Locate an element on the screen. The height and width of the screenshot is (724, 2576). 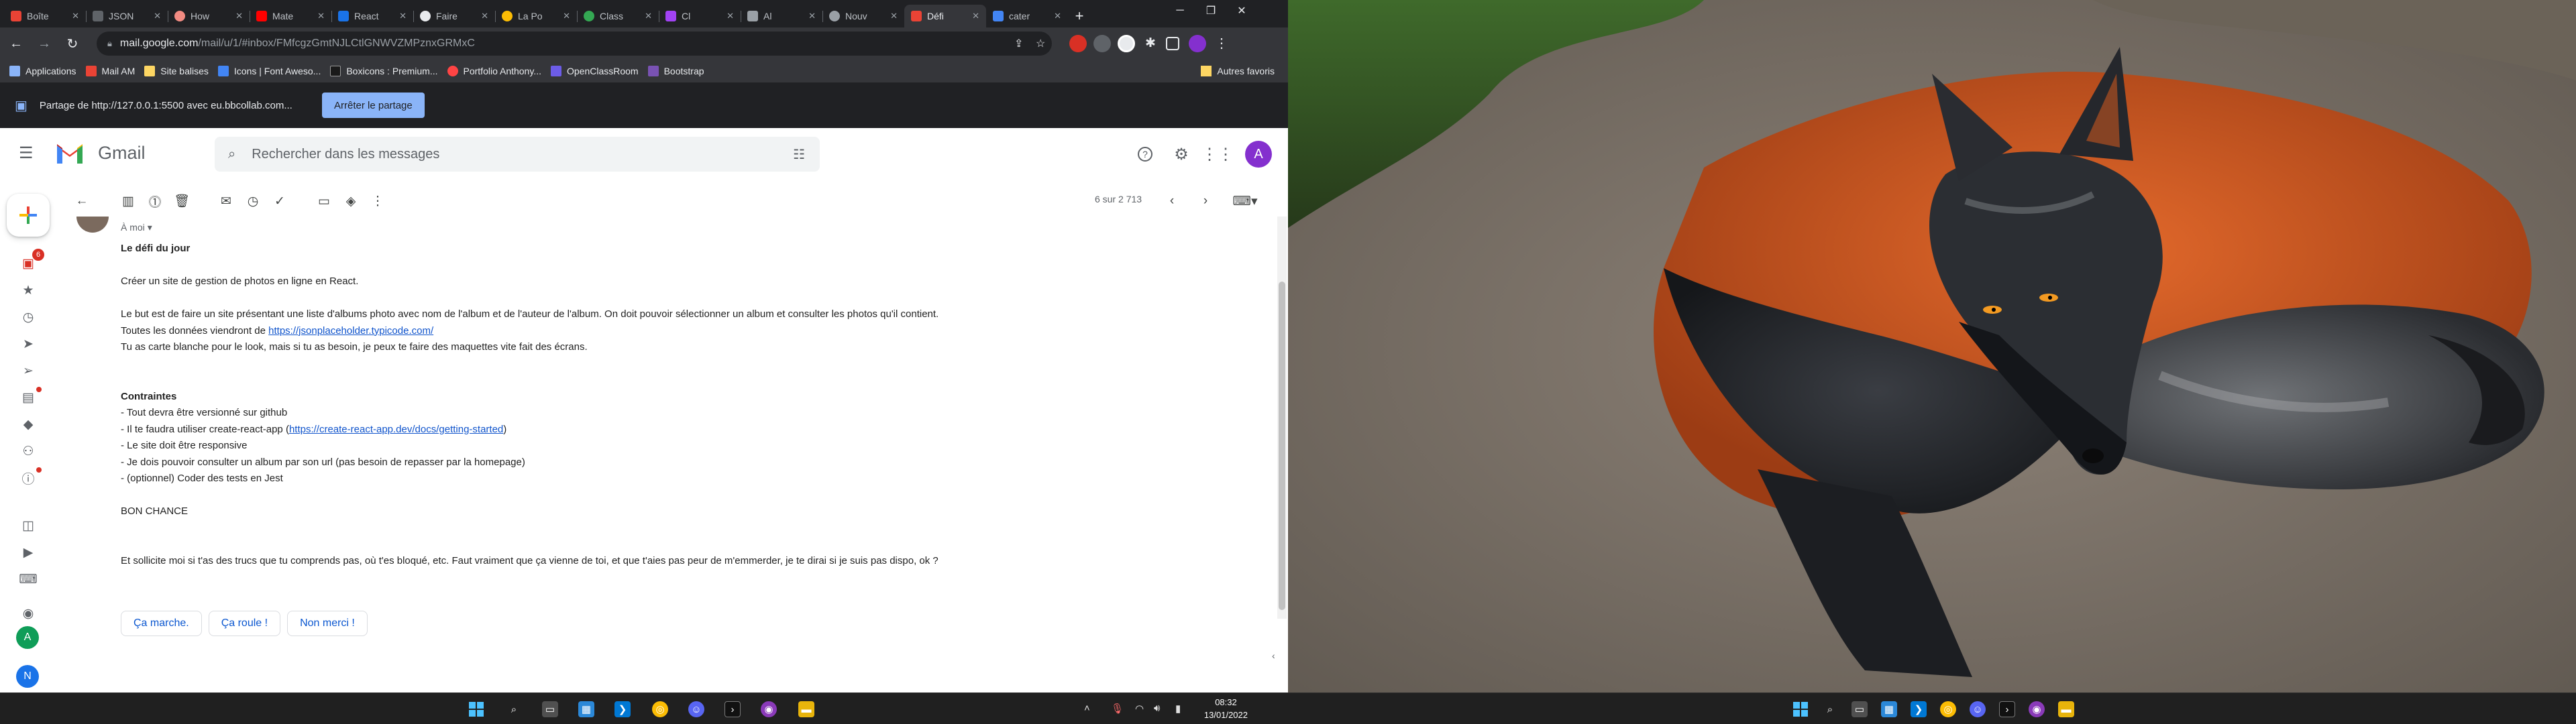
snooze-icon: ◷ is located at coordinates (253, 201).